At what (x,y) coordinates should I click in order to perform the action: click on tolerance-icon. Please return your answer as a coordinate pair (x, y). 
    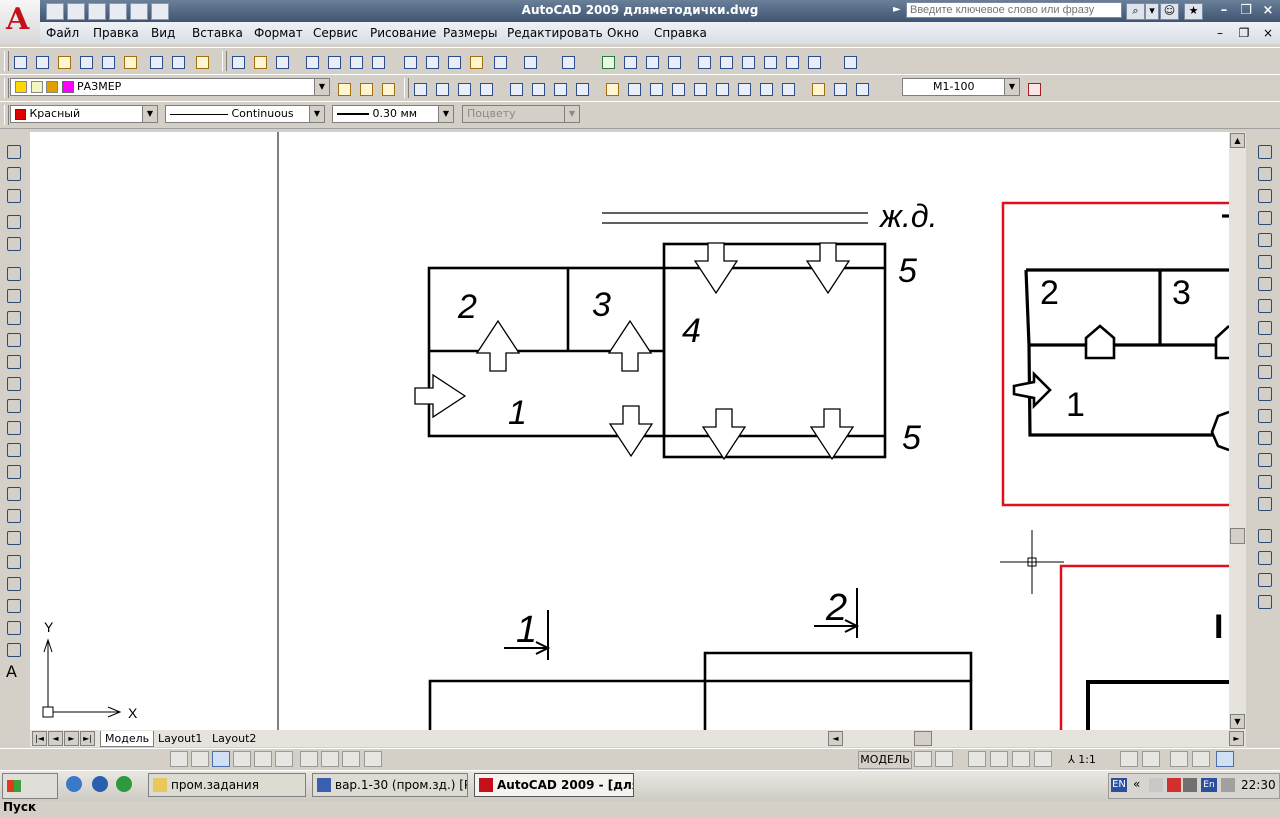
    Looking at the image, I should click on (721, 88).